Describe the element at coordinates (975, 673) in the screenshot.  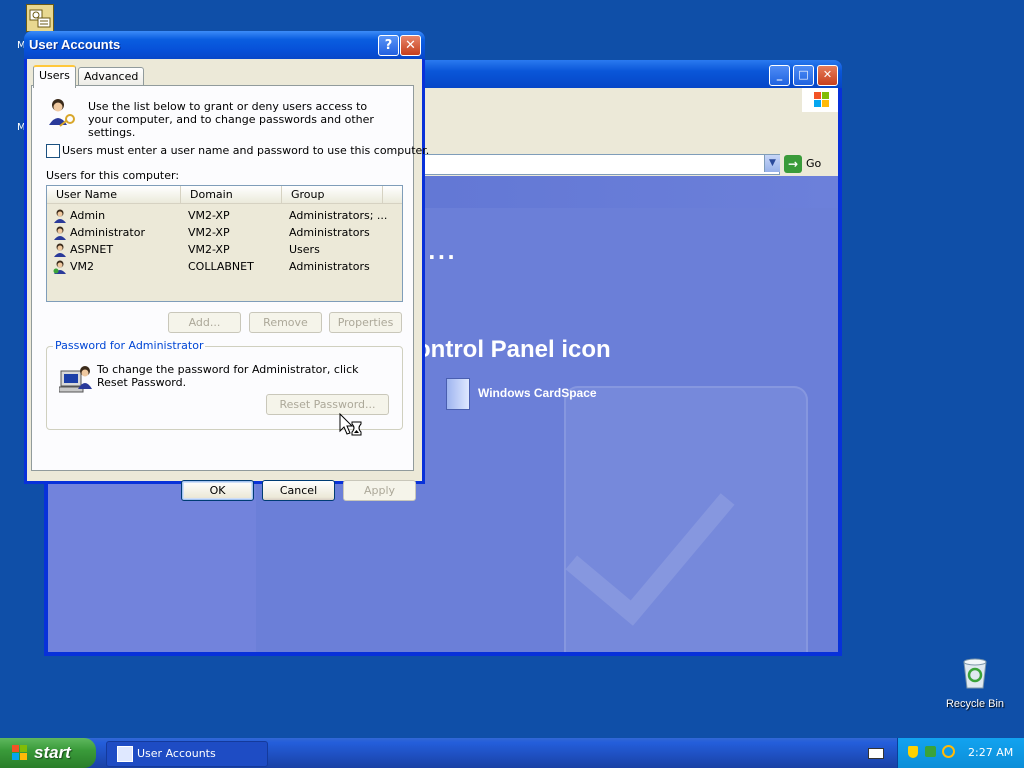
I see `recycle-bin-icon` at that location.